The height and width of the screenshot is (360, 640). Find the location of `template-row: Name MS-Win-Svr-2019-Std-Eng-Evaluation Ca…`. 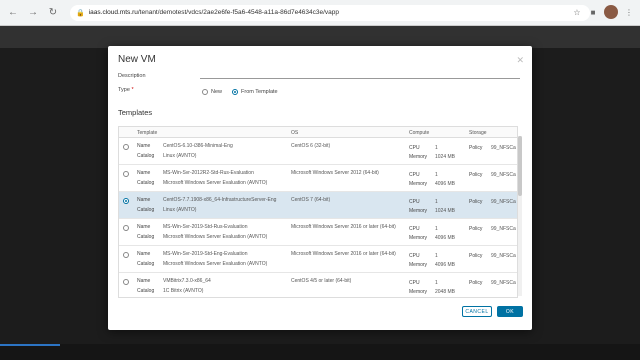

template-row: Name MS-Win-Svr-2019-Std-Eng-Evaluation Ca… is located at coordinates (318, 259).